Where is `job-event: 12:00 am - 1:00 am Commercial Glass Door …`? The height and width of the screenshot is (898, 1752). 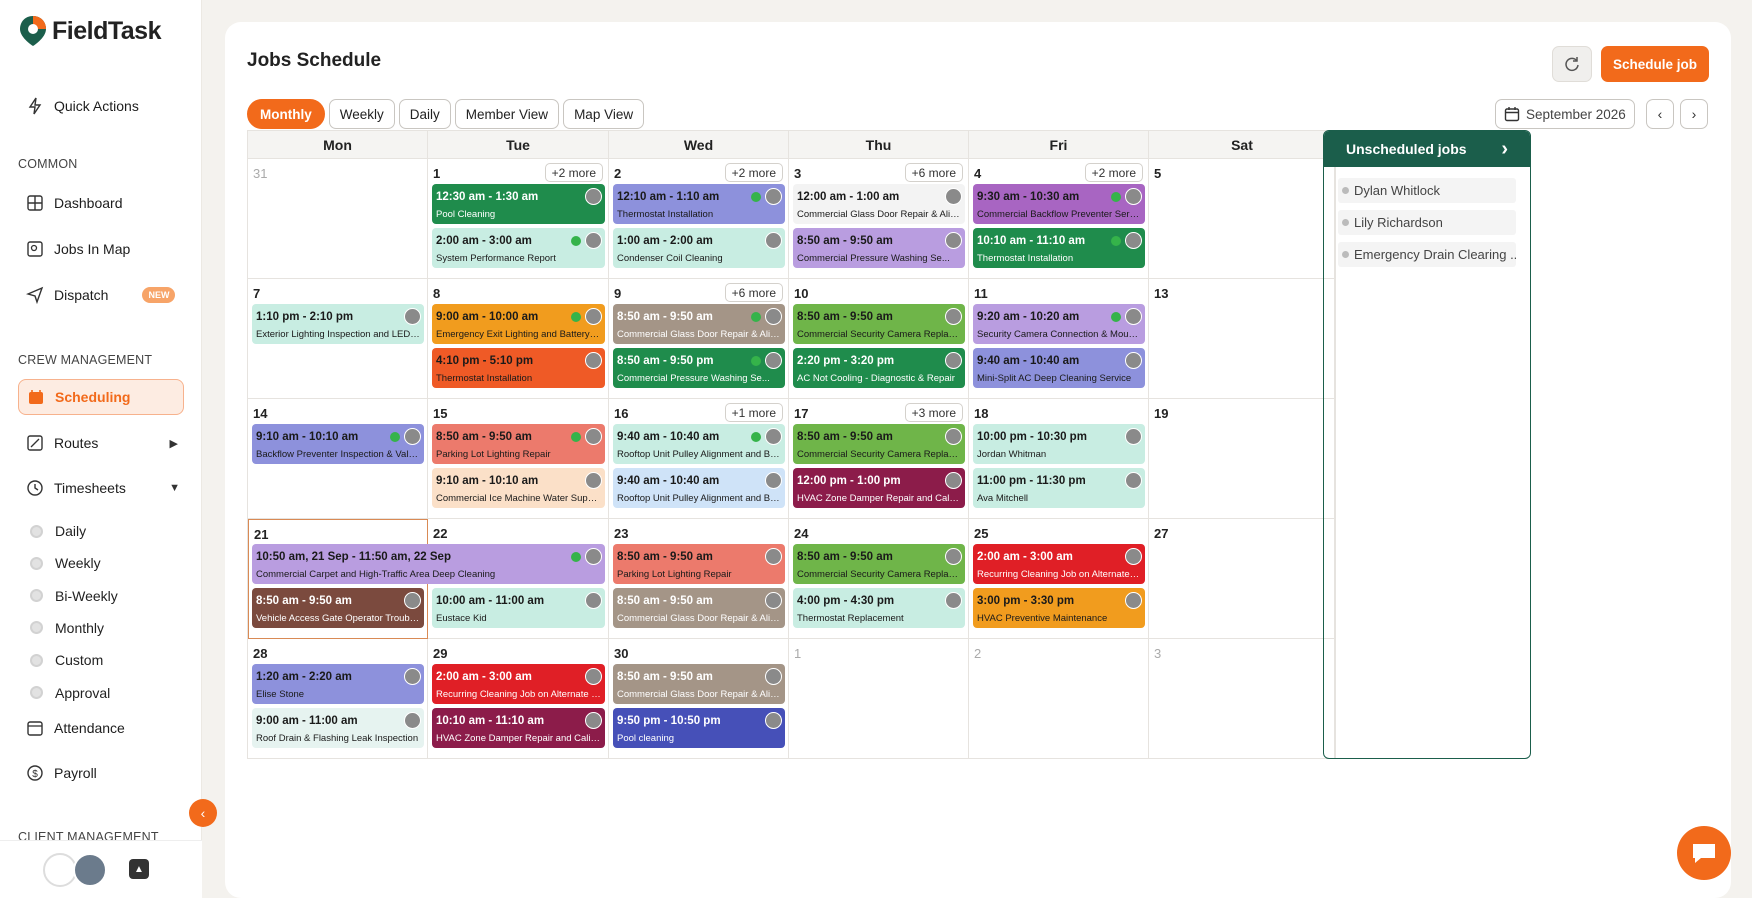
job-event: 12:00 am - 1:00 am Commercial Glass Door … is located at coordinates (879, 204).